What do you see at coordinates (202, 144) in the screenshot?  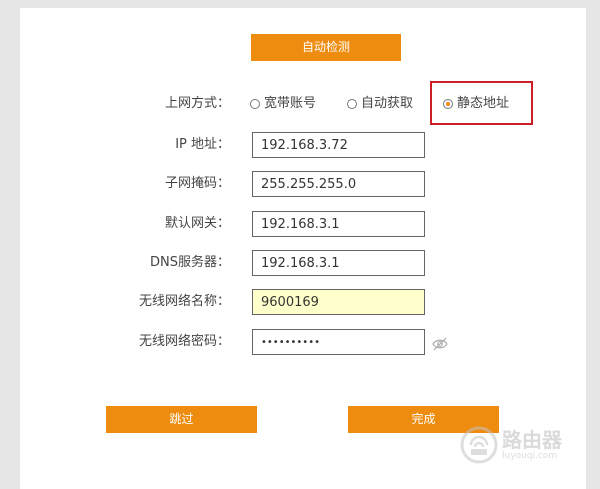 I see `ip-address-label: IP 地址：` at bounding box center [202, 144].